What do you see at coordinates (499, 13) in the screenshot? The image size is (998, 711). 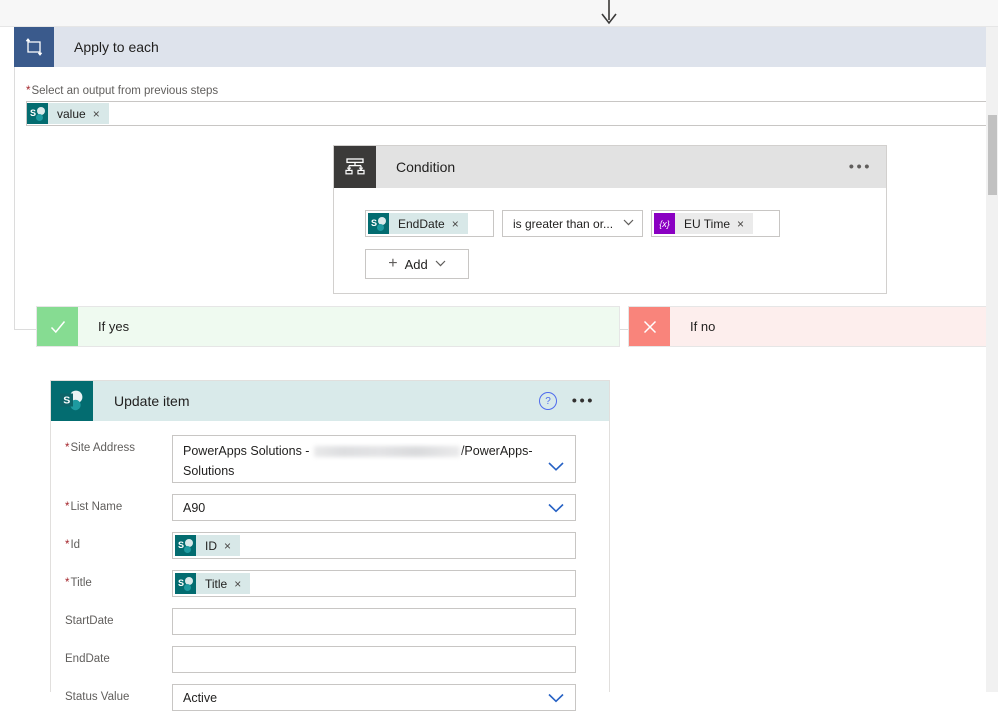 I see `canvas-top-band` at bounding box center [499, 13].